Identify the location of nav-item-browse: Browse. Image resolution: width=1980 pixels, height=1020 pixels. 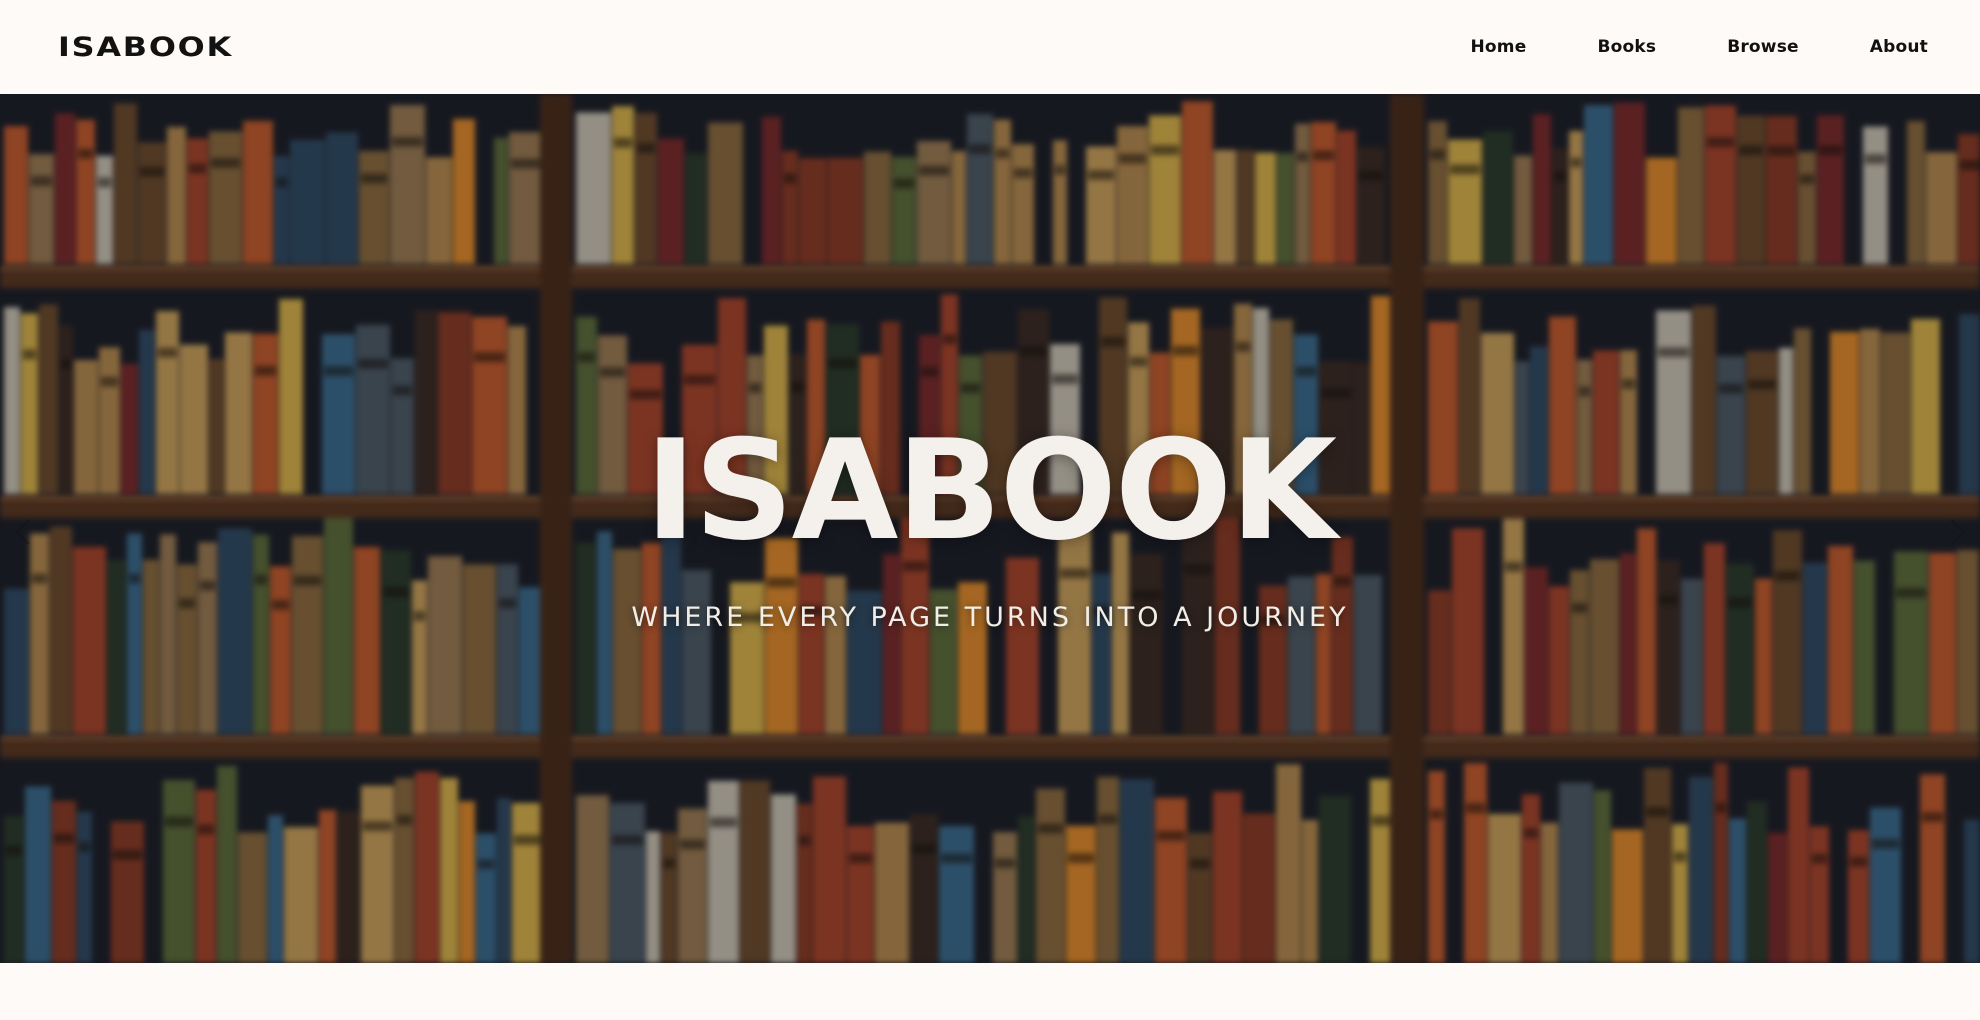
(1763, 47).